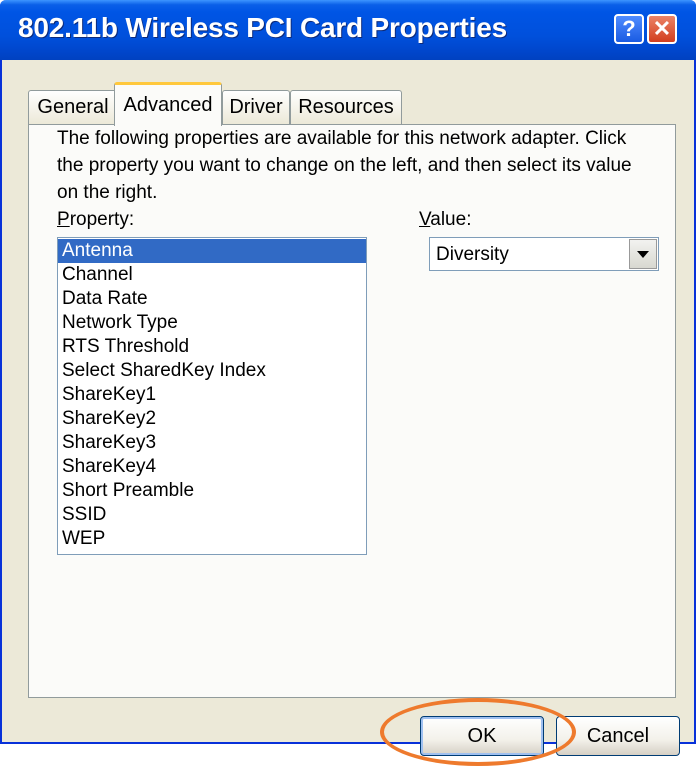 Image resolution: width=696 pixels, height=769 pixels. What do you see at coordinates (212, 371) in the screenshot?
I see `property-list-item: Select SharedKey Index` at bounding box center [212, 371].